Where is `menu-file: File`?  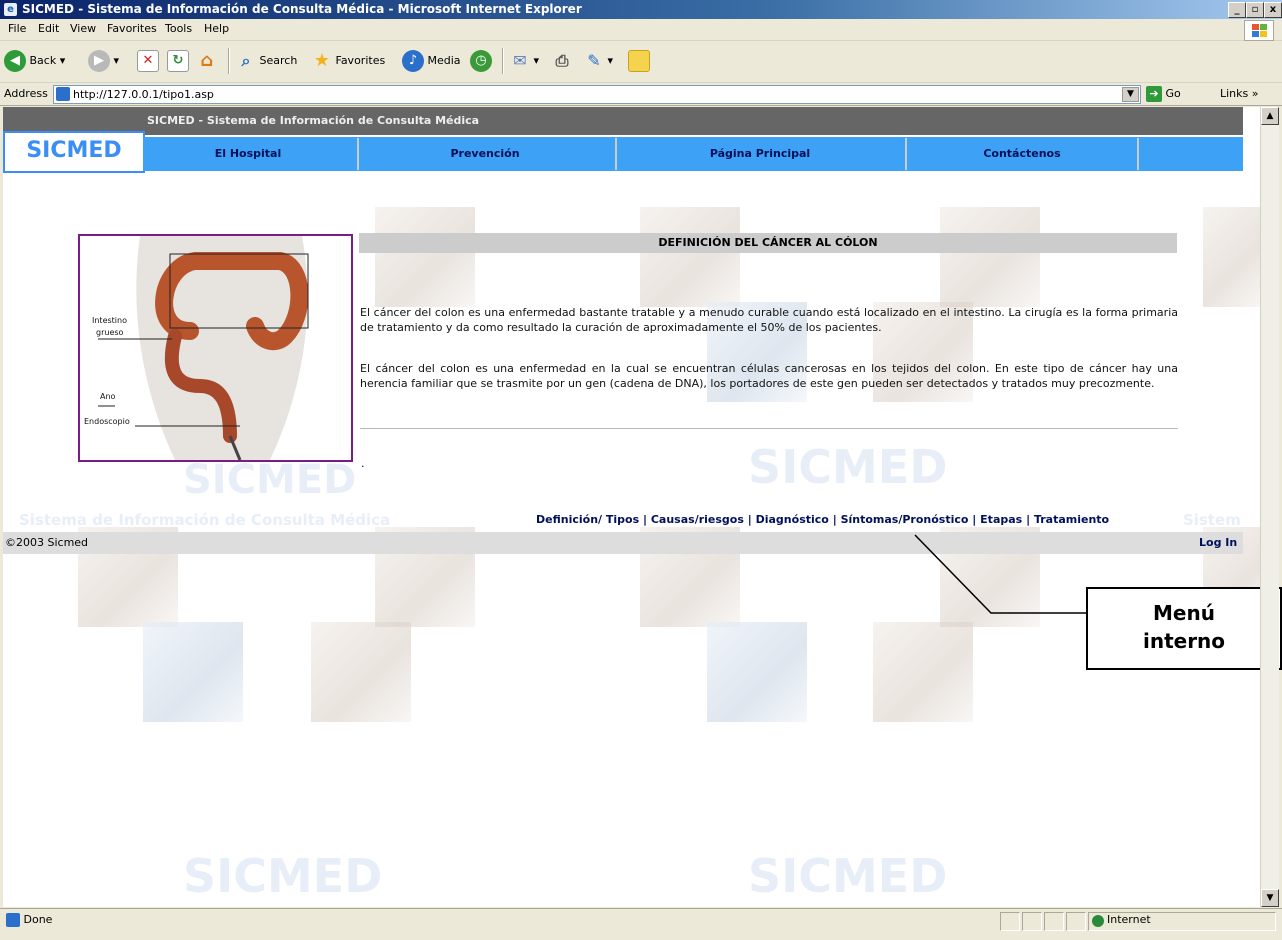 menu-file: File is located at coordinates (17, 28).